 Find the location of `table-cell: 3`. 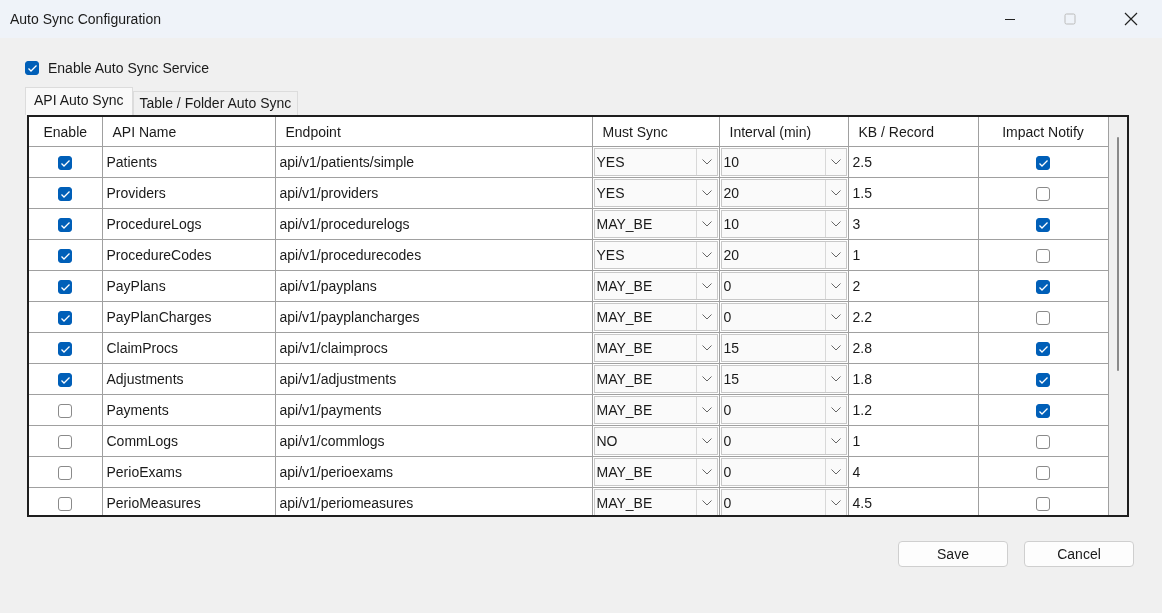

table-cell: 3 is located at coordinates (913, 224).